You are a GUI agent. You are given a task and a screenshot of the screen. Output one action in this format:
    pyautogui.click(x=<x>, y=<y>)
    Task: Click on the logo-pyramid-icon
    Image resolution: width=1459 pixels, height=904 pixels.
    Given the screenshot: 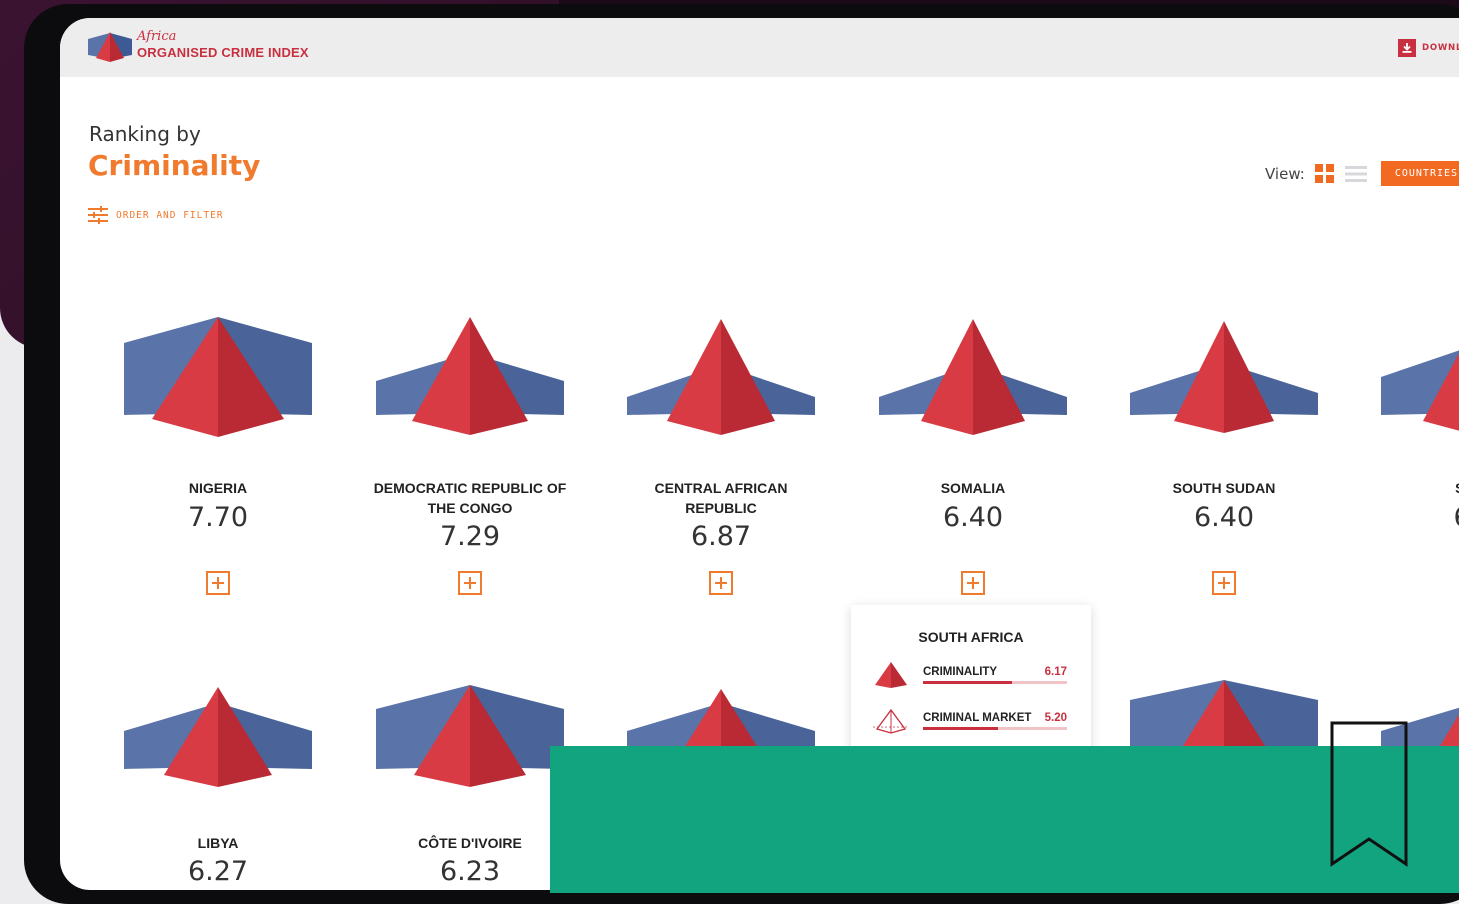 What is the action you would take?
    pyautogui.click(x=110, y=47)
    